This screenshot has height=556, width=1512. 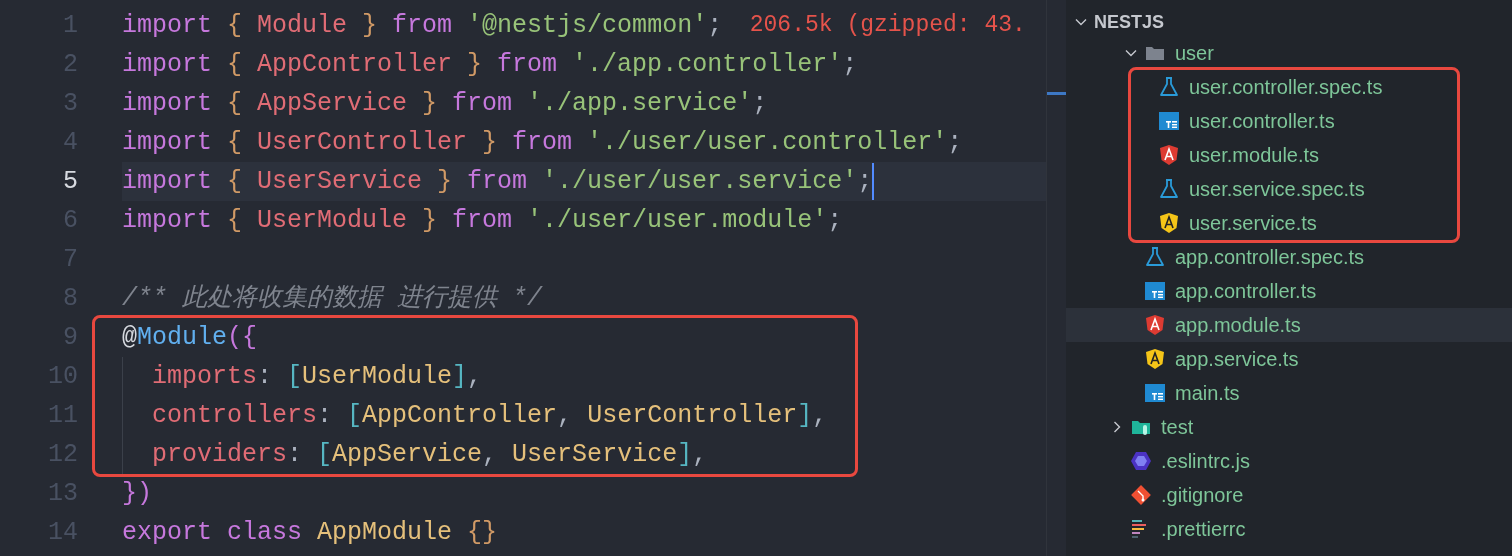 What do you see at coordinates (384, 532) in the screenshot?
I see `code-token: AppModule` at bounding box center [384, 532].